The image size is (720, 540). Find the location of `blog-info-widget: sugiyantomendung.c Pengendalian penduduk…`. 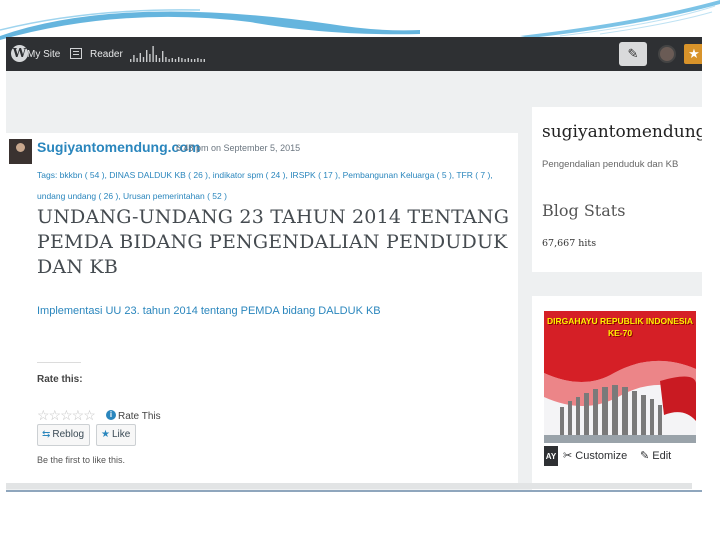

blog-info-widget: sugiyantomendung.c Pengendalian penduduk… is located at coordinates (617, 189).